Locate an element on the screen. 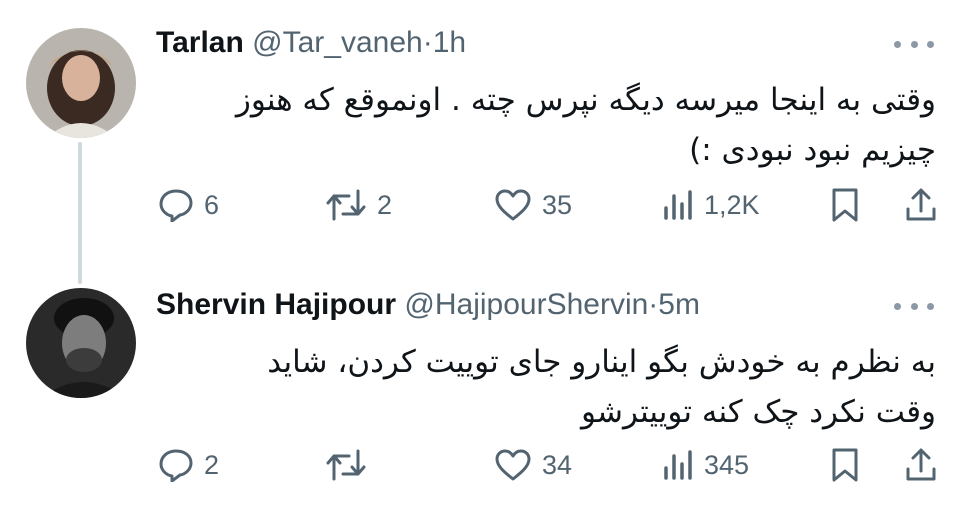 This screenshot has width=964, height=509. timestamp: 5m is located at coordinates (679, 304).